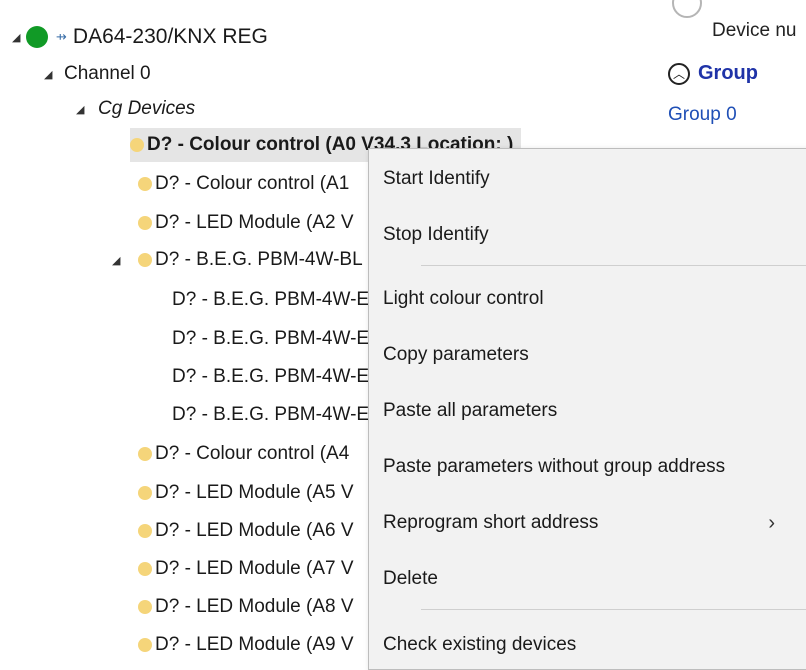 This screenshot has width=806, height=670. Describe the element at coordinates (456, 355) in the screenshot. I see `menu-item-copy-parameters: Copy parameters` at that location.